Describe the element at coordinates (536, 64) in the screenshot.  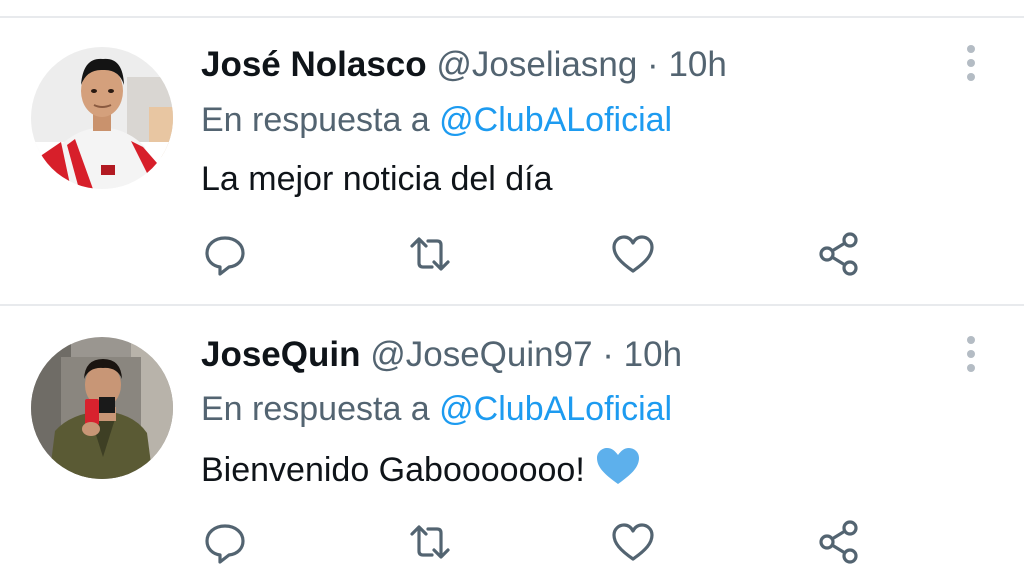
I see `user-handle: @Joseliasng` at that location.